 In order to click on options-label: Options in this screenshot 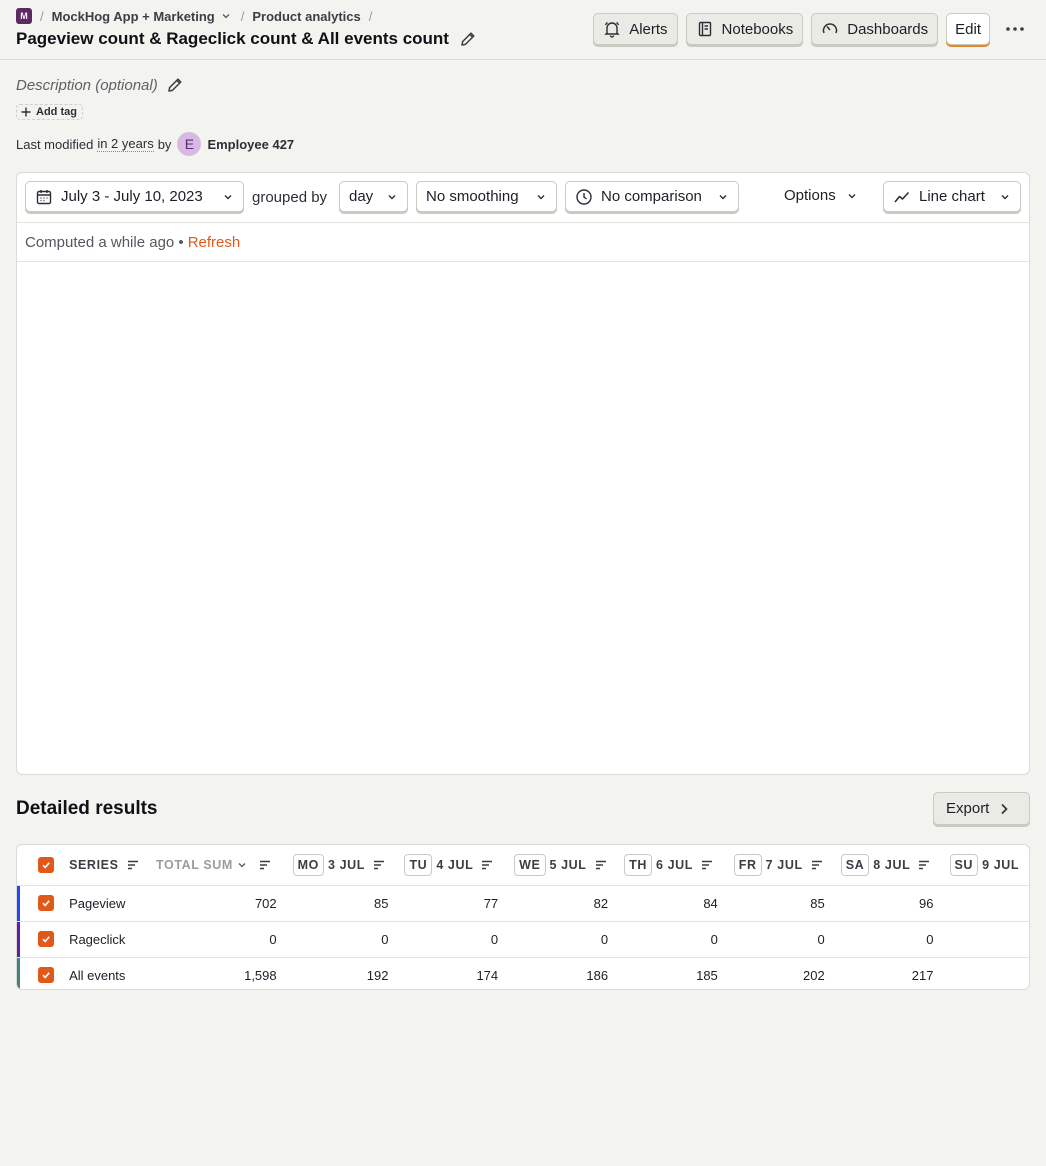, I will do `click(810, 195)`.